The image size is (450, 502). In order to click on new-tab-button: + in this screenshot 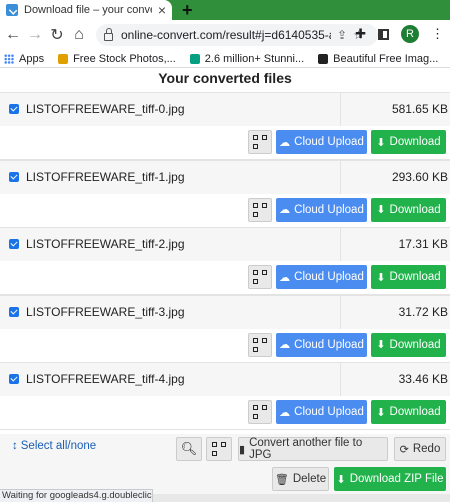, I will do `click(187, 10)`.